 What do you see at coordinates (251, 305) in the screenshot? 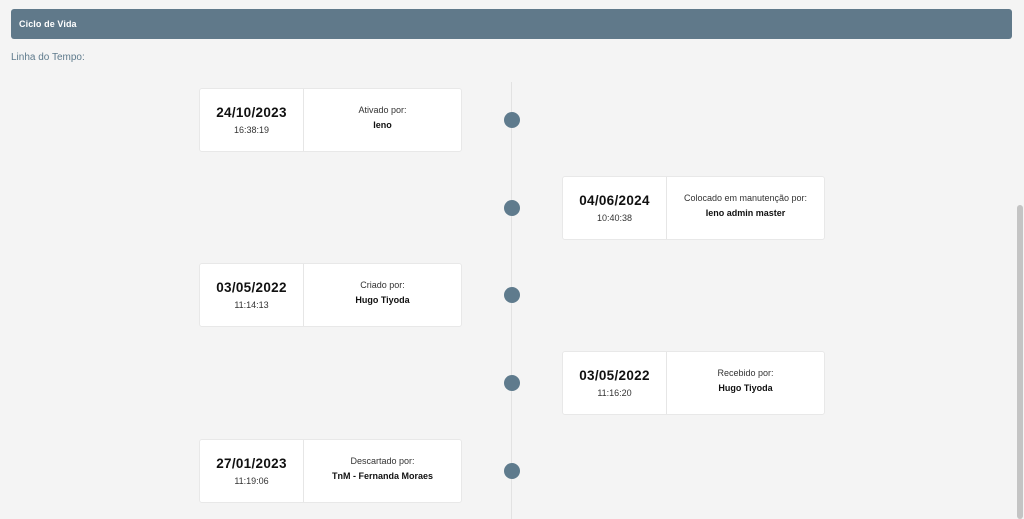
I see `event-time: 11:14:13` at bounding box center [251, 305].